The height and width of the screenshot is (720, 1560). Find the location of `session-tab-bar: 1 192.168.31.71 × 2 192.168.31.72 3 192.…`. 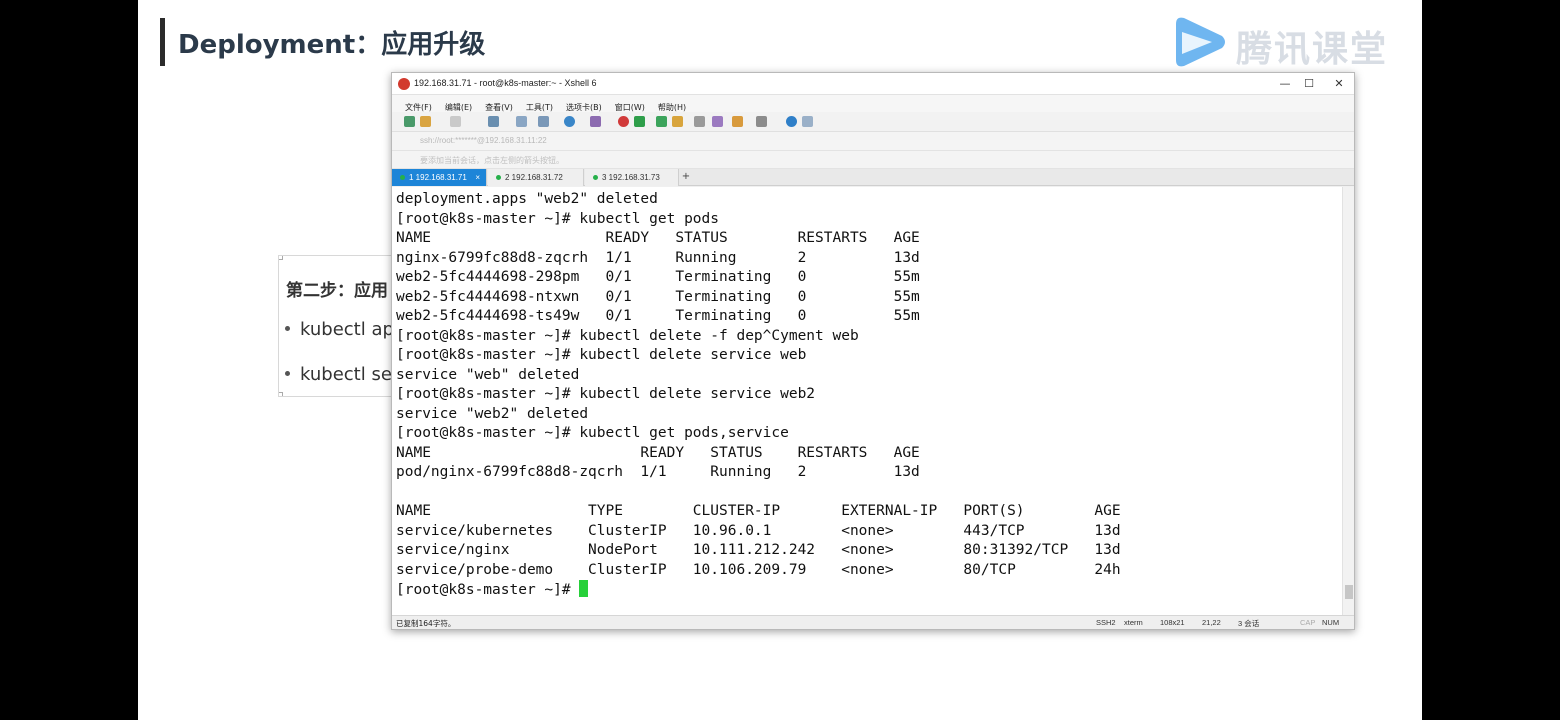

session-tab-bar: 1 192.168.31.71 × 2 192.168.31.72 3 192.… is located at coordinates (873, 177).